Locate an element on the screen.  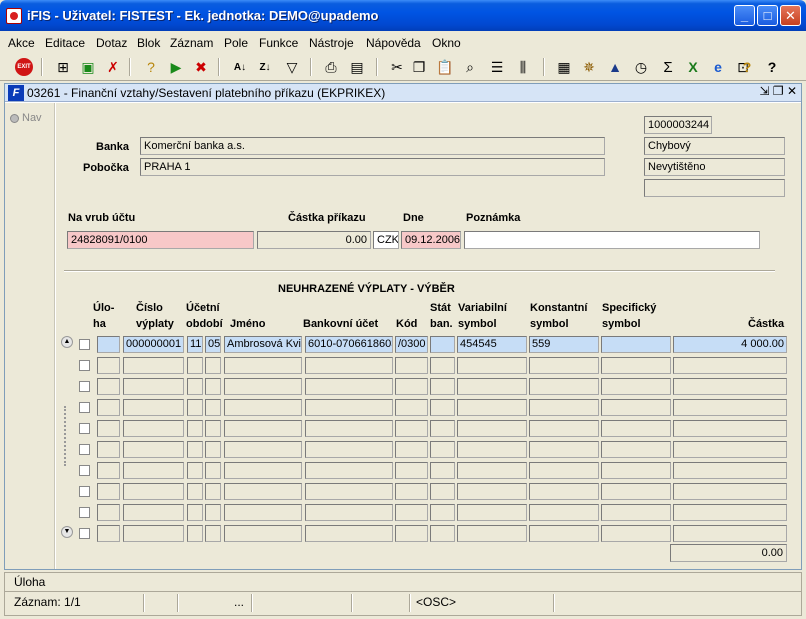
menu-nastroje: Nástroje is located at coordinates (331, 43).